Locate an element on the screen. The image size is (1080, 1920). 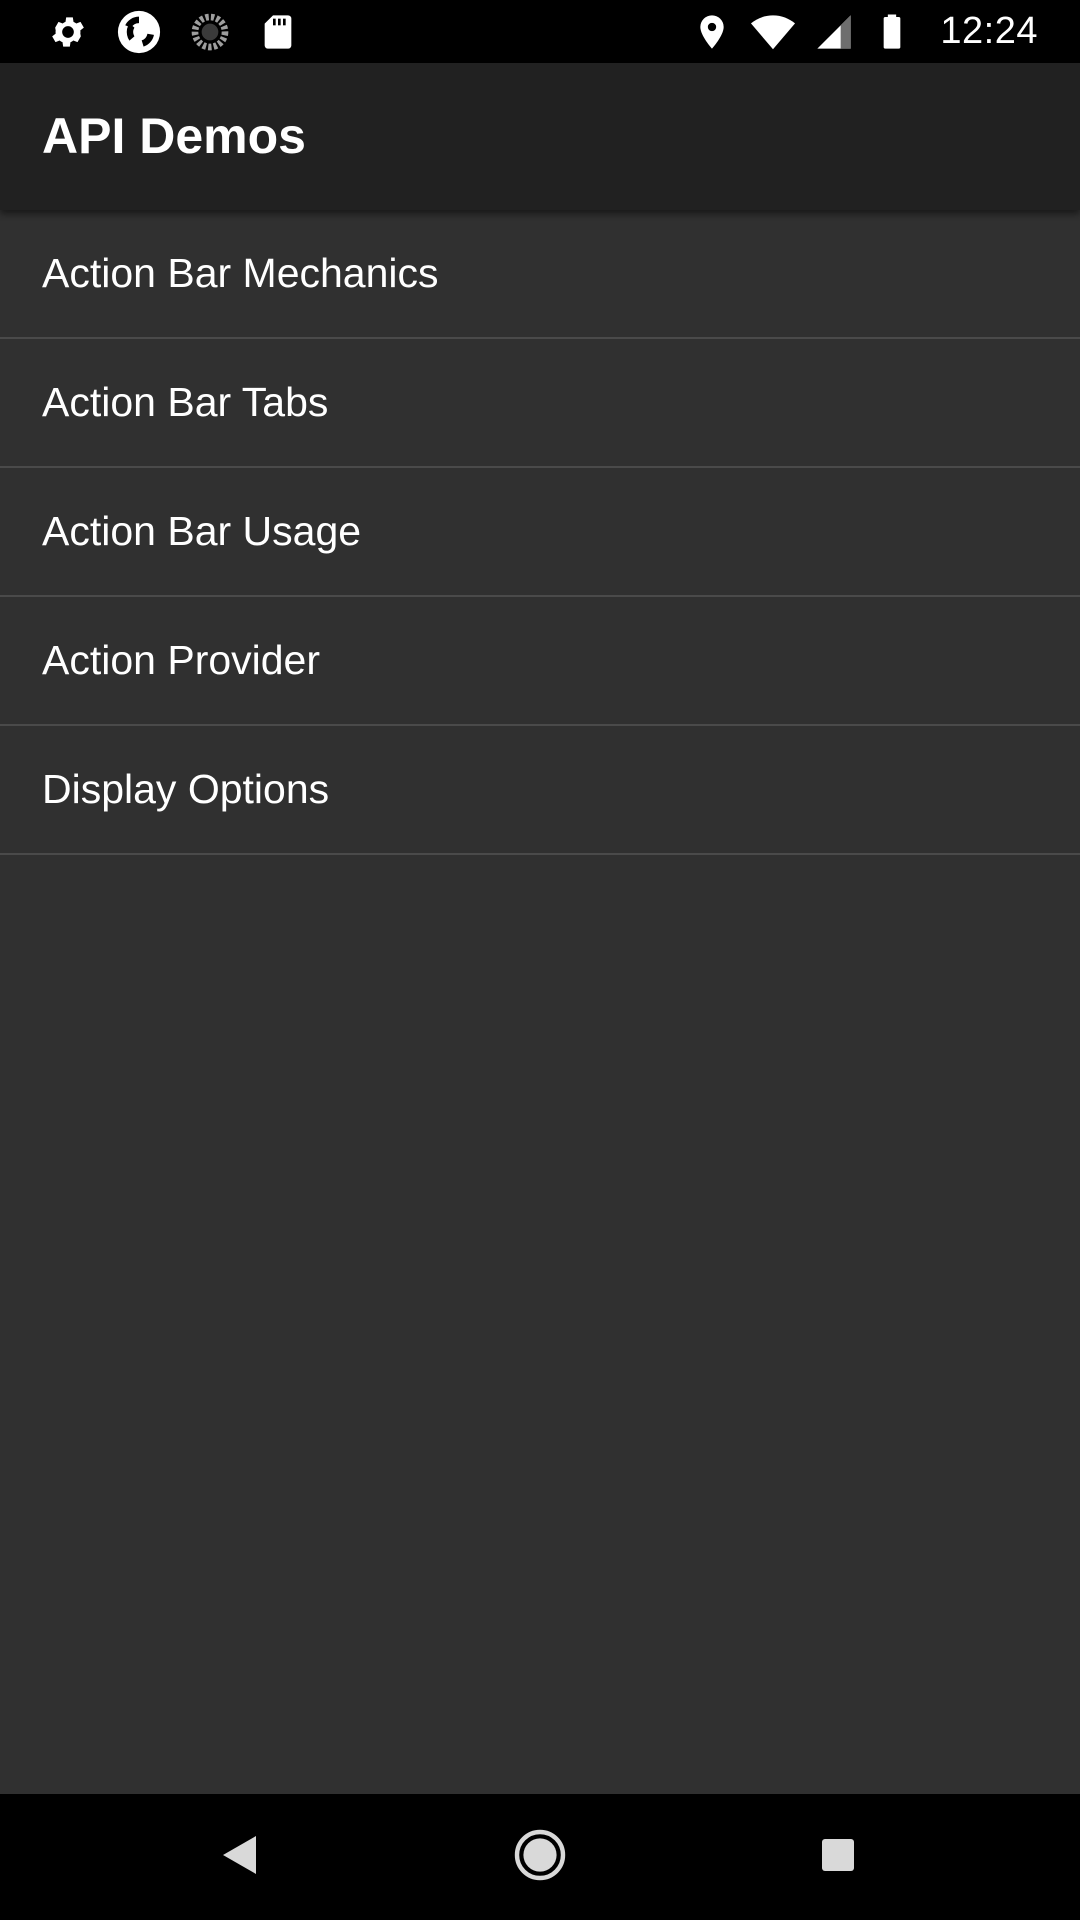
navigation-bar is located at coordinates (540, 1857).